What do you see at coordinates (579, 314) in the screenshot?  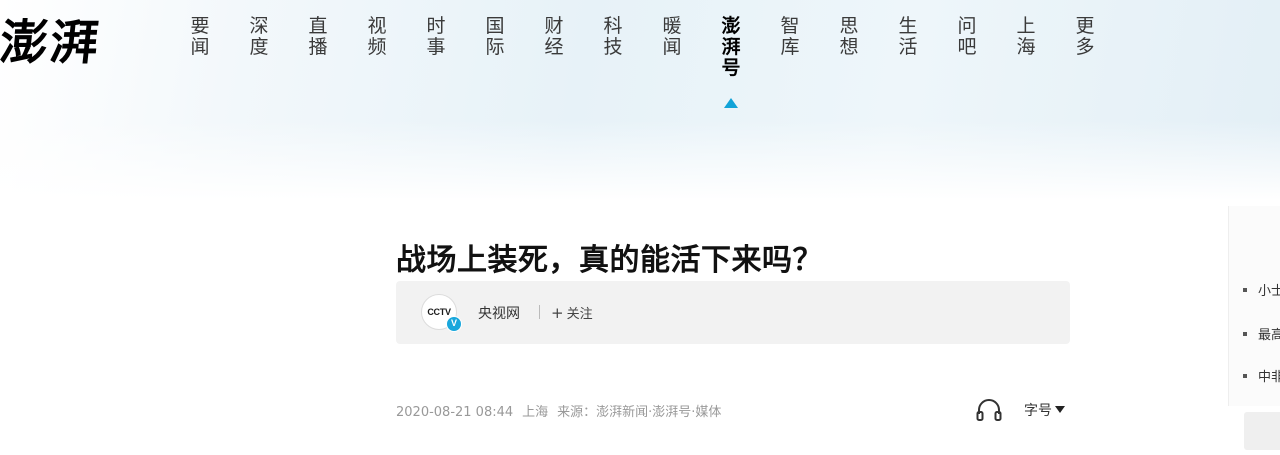 I see `follow-label: 关注` at bounding box center [579, 314].